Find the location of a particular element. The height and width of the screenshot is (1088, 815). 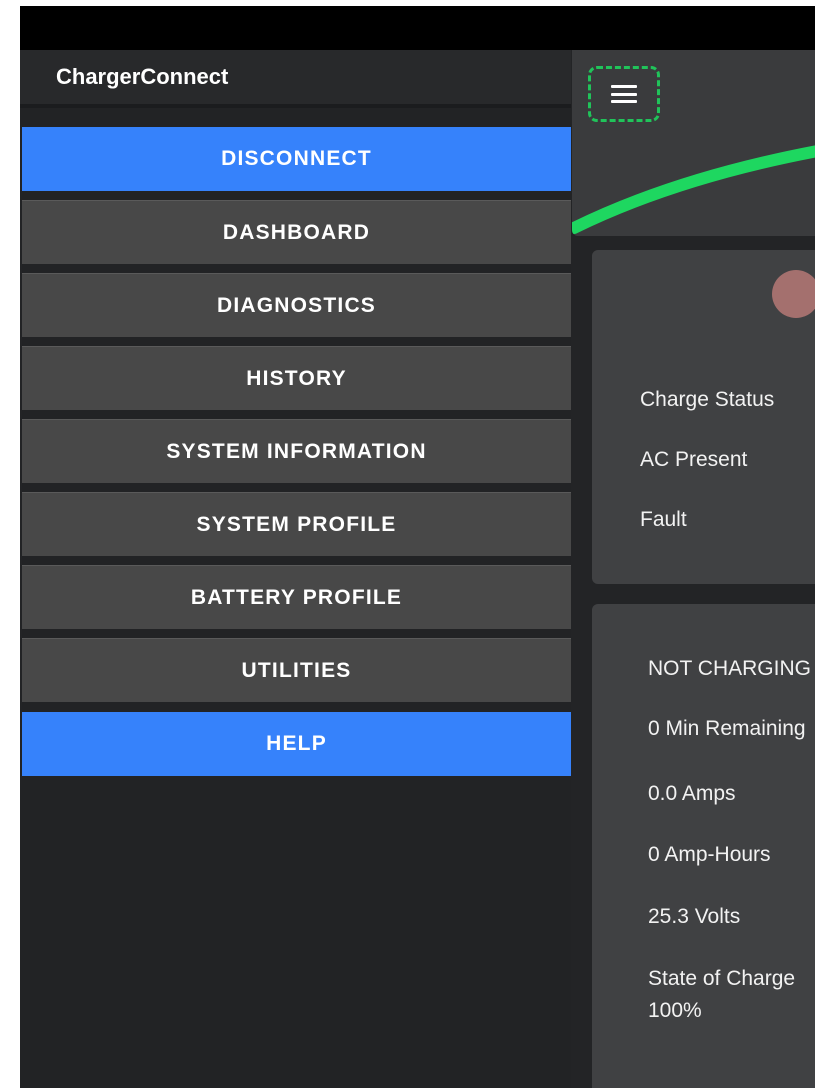

nav-item-dashboard: DASHBOARD is located at coordinates (296, 232).